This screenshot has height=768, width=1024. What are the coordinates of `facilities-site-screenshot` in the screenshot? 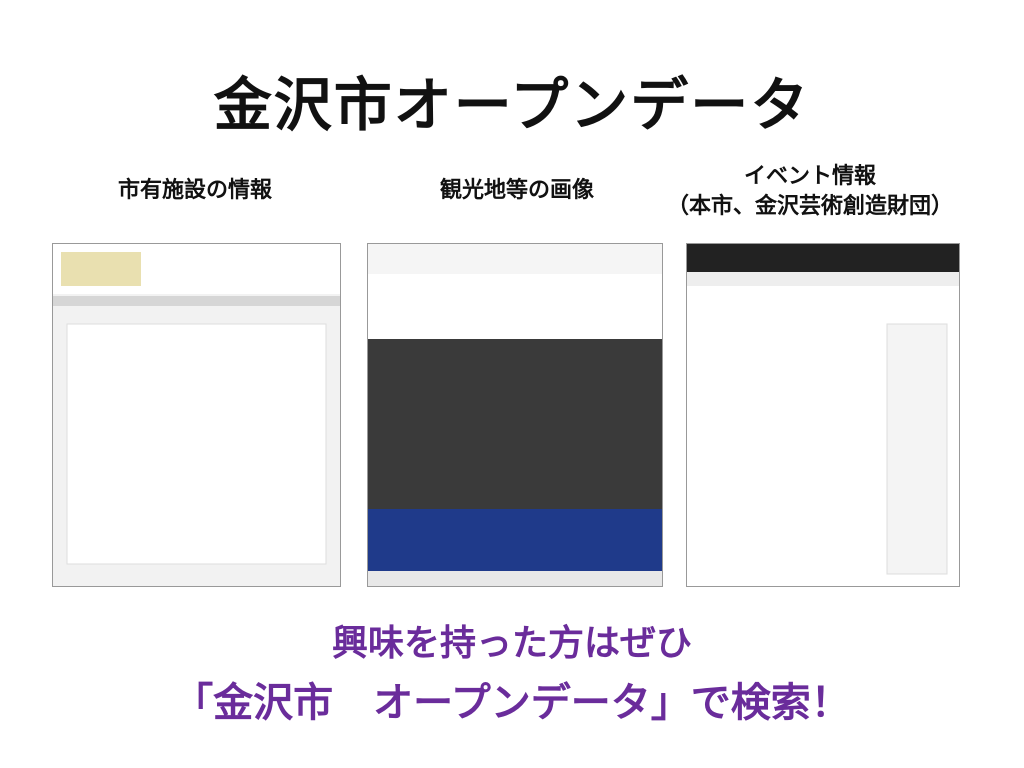 It's located at (196, 415).